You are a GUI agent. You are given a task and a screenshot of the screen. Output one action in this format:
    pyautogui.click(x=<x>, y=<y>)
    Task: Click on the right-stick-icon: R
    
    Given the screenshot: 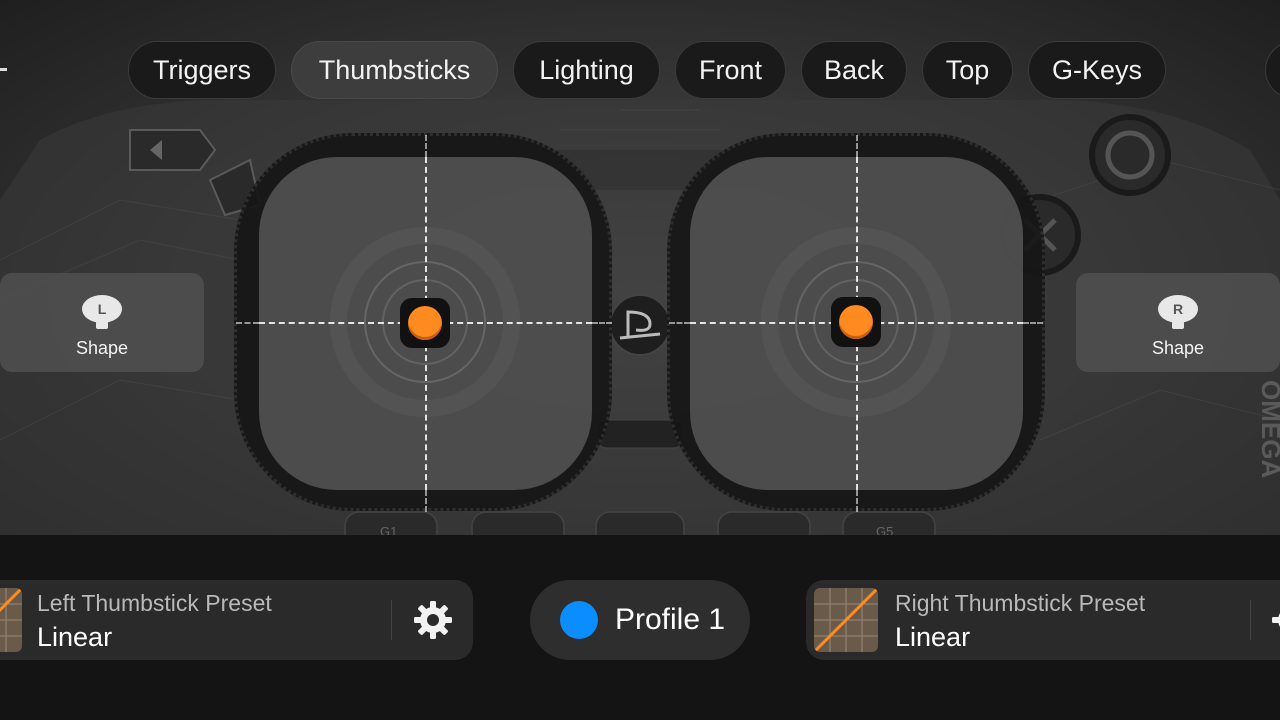 What is the action you would take?
    pyautogui.click(x=1178, y=312)
    